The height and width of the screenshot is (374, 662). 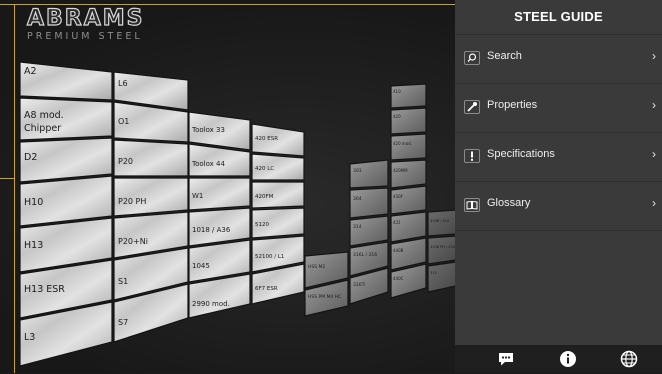 What do you see at coordinates (33, 202) in the screenshot?
I see `steel-tile-label: H10` at bounding box center [33, 202].